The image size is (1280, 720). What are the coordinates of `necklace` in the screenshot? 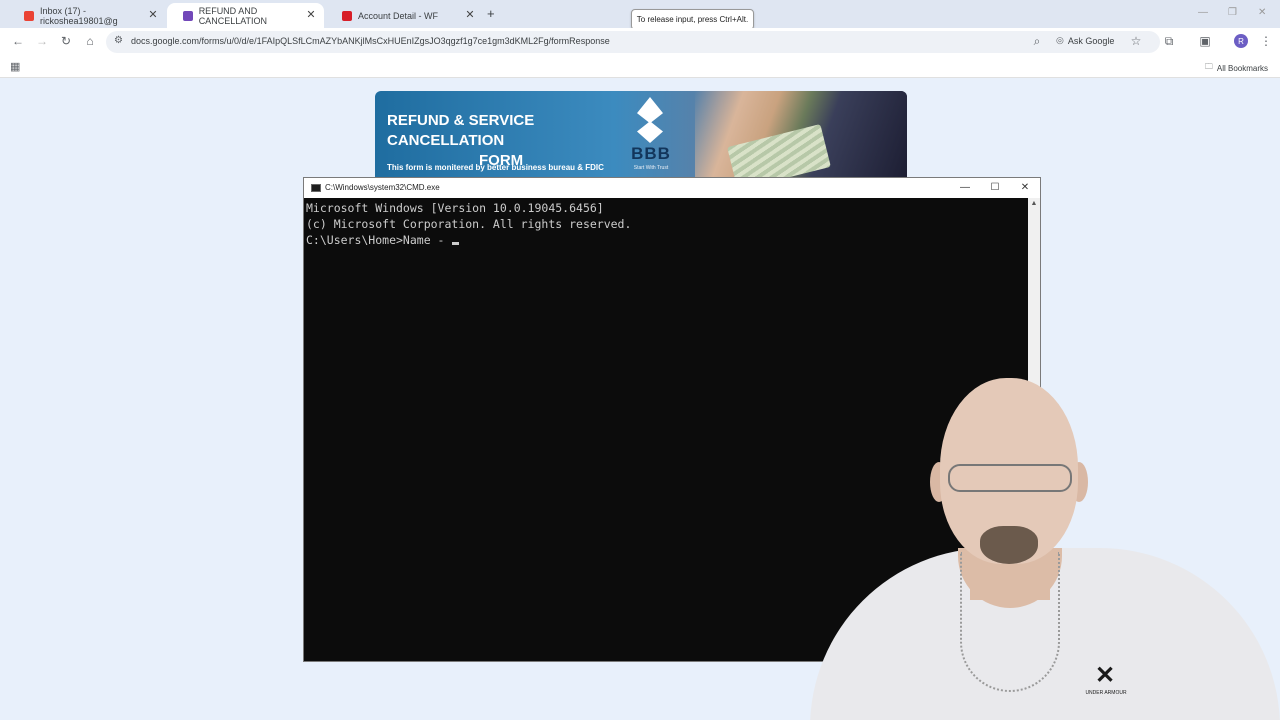 It's located at (1010, 622).